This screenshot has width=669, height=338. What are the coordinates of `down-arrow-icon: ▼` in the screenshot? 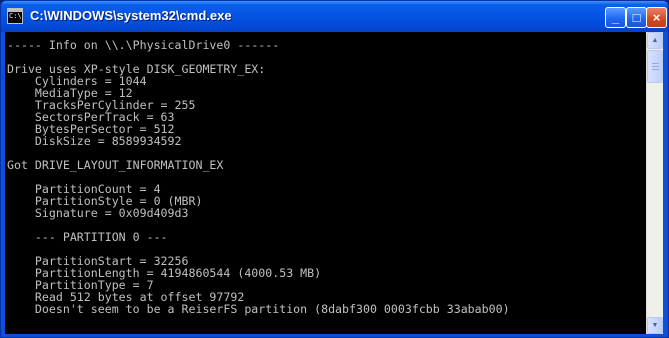 It's located at (655, 325).